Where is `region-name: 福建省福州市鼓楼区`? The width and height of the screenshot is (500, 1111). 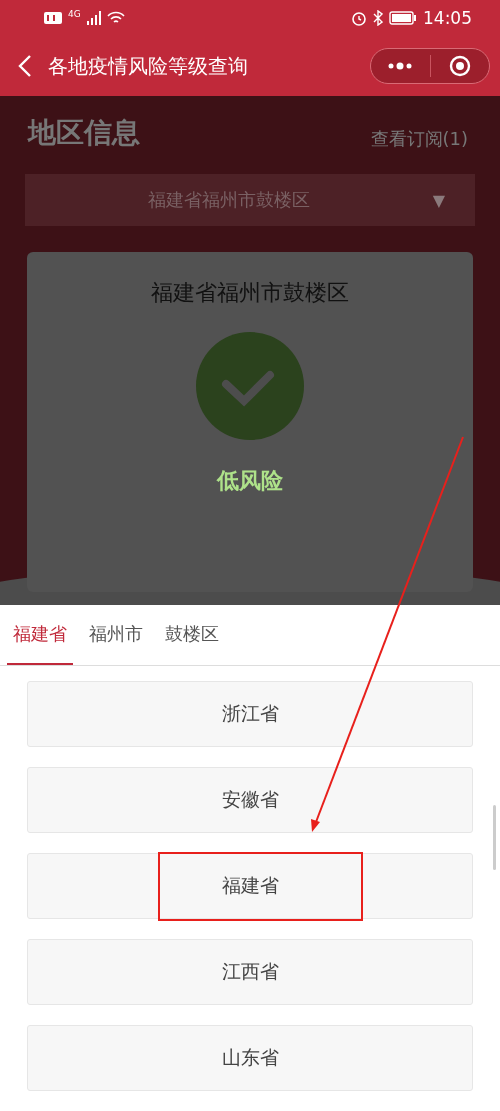
region-name: 福建省福州市鼓楼区 is located at coordinates (250, 293).